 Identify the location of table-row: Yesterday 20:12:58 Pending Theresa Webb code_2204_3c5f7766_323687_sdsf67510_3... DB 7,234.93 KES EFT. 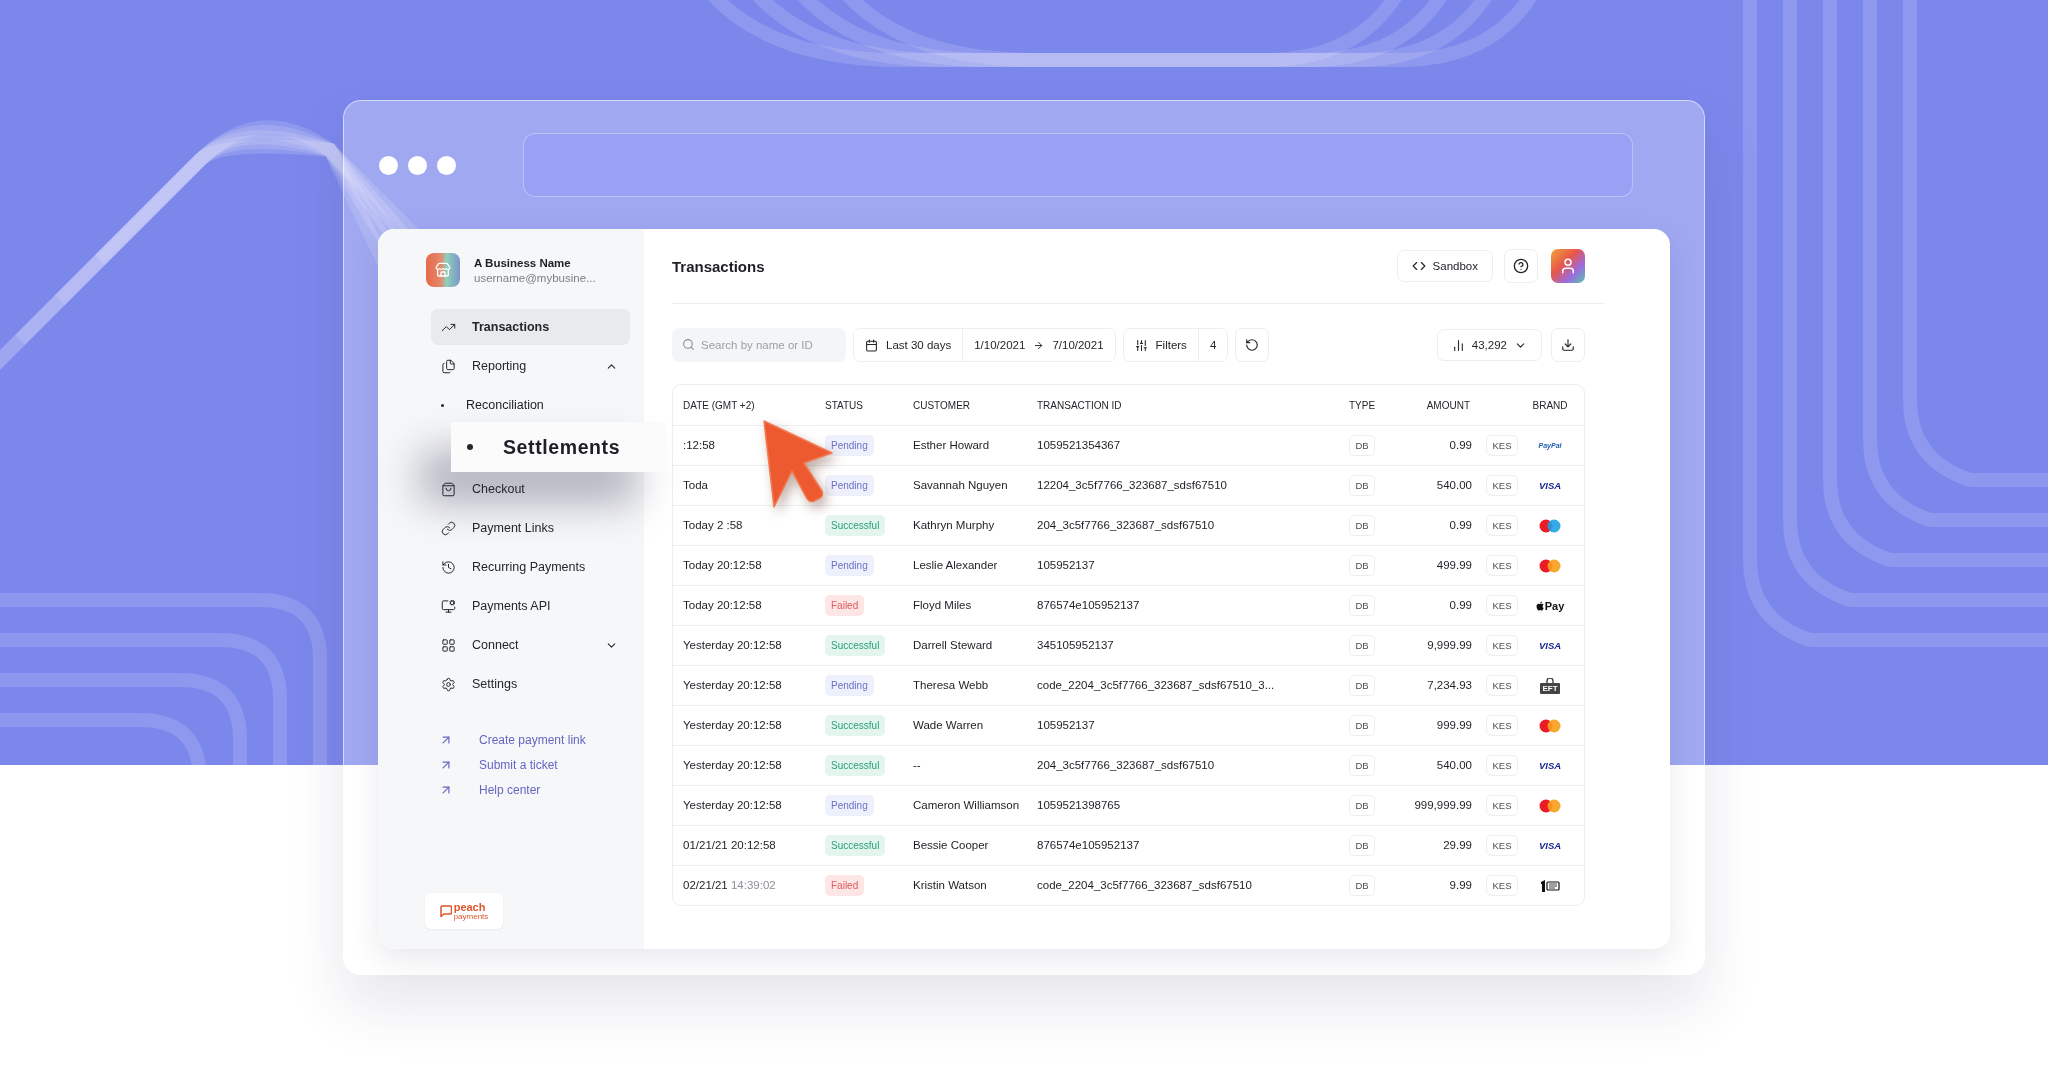
(1128, 685).